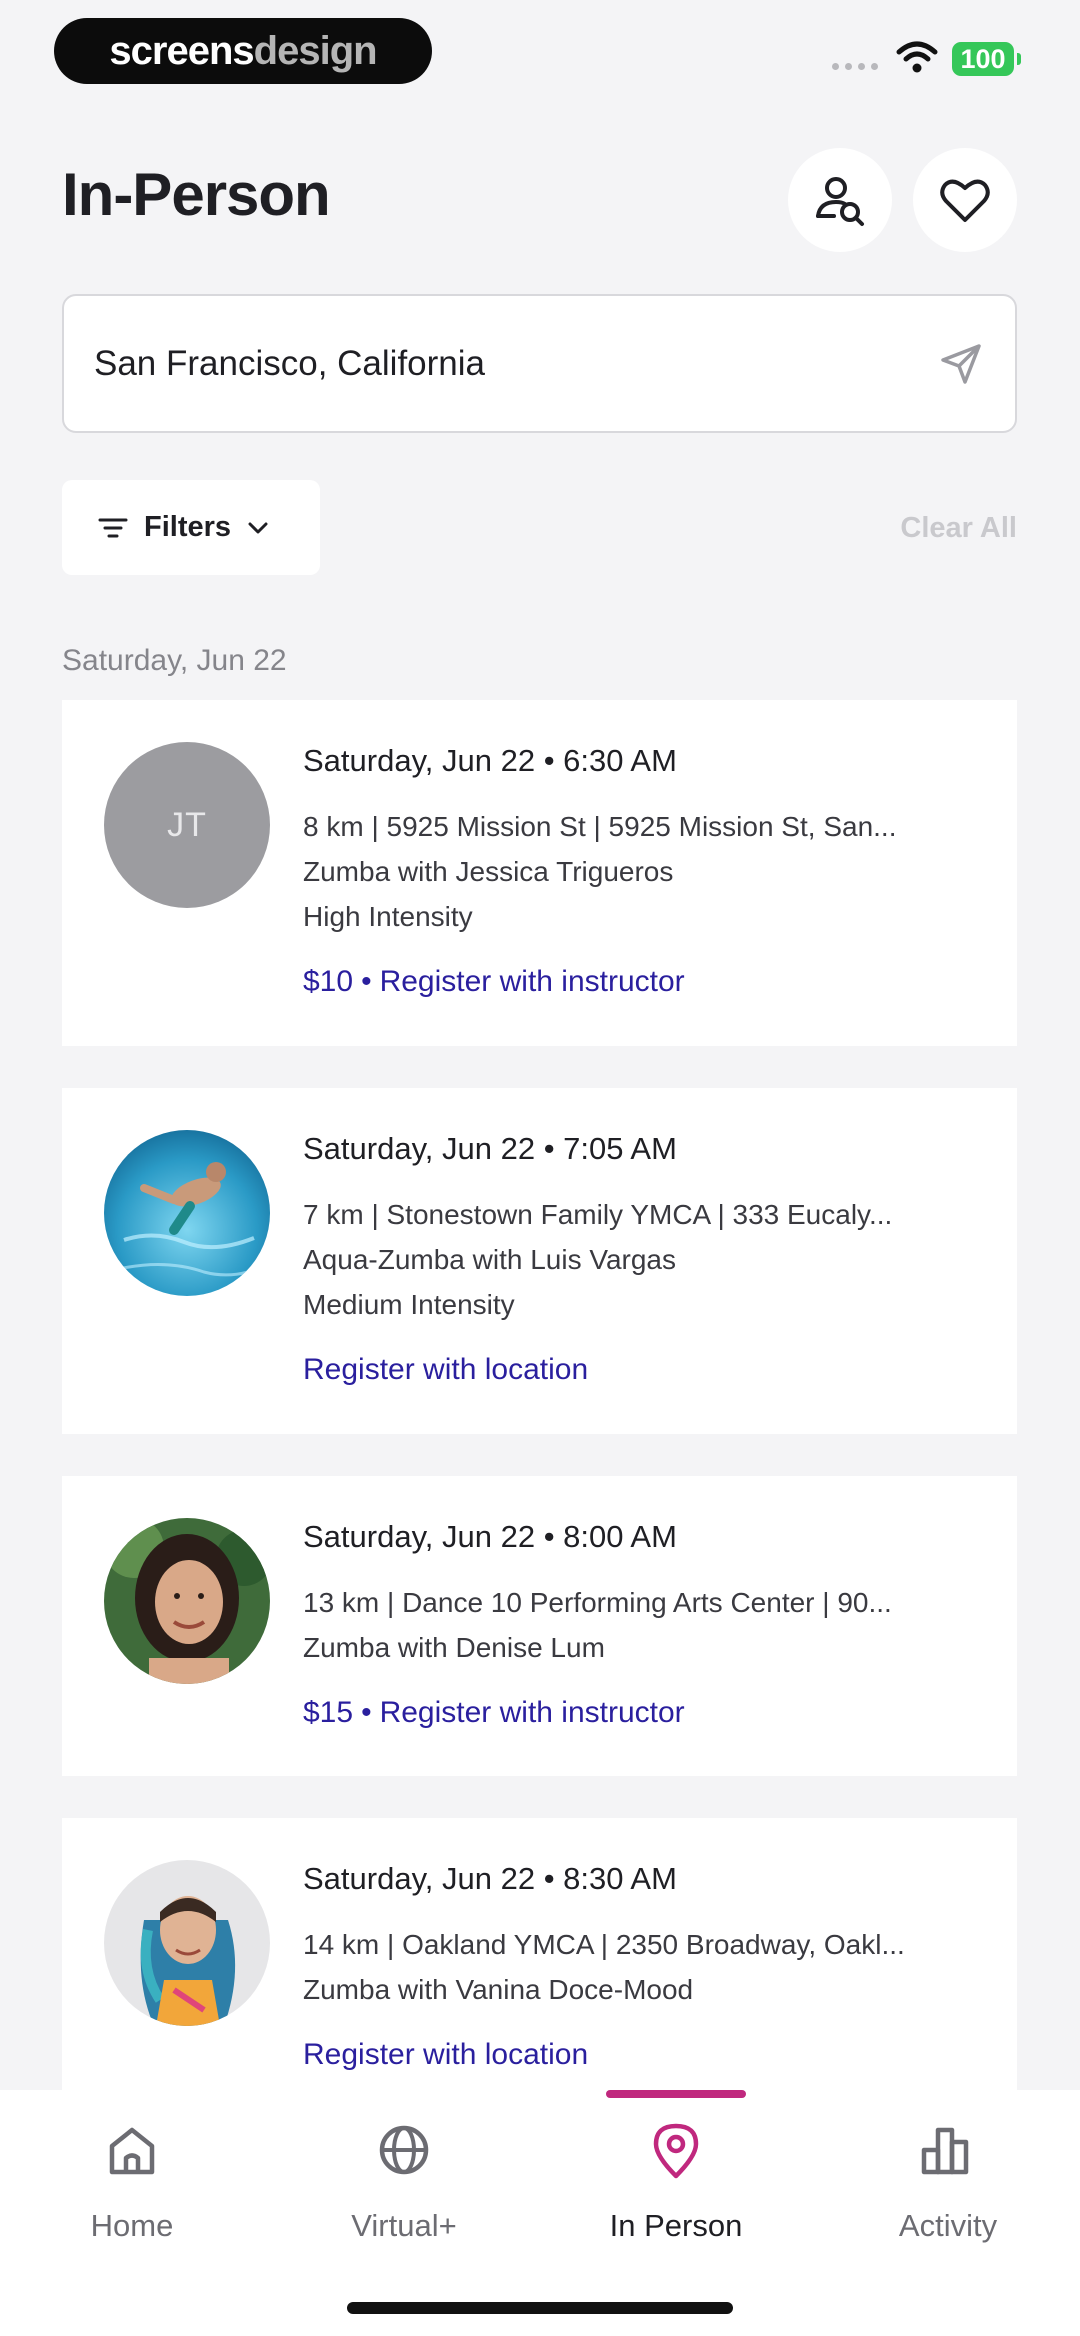 The width and height of the screenshot is (1080, 2336). I want to click on brand-logo: screens design, so click(243, 51).